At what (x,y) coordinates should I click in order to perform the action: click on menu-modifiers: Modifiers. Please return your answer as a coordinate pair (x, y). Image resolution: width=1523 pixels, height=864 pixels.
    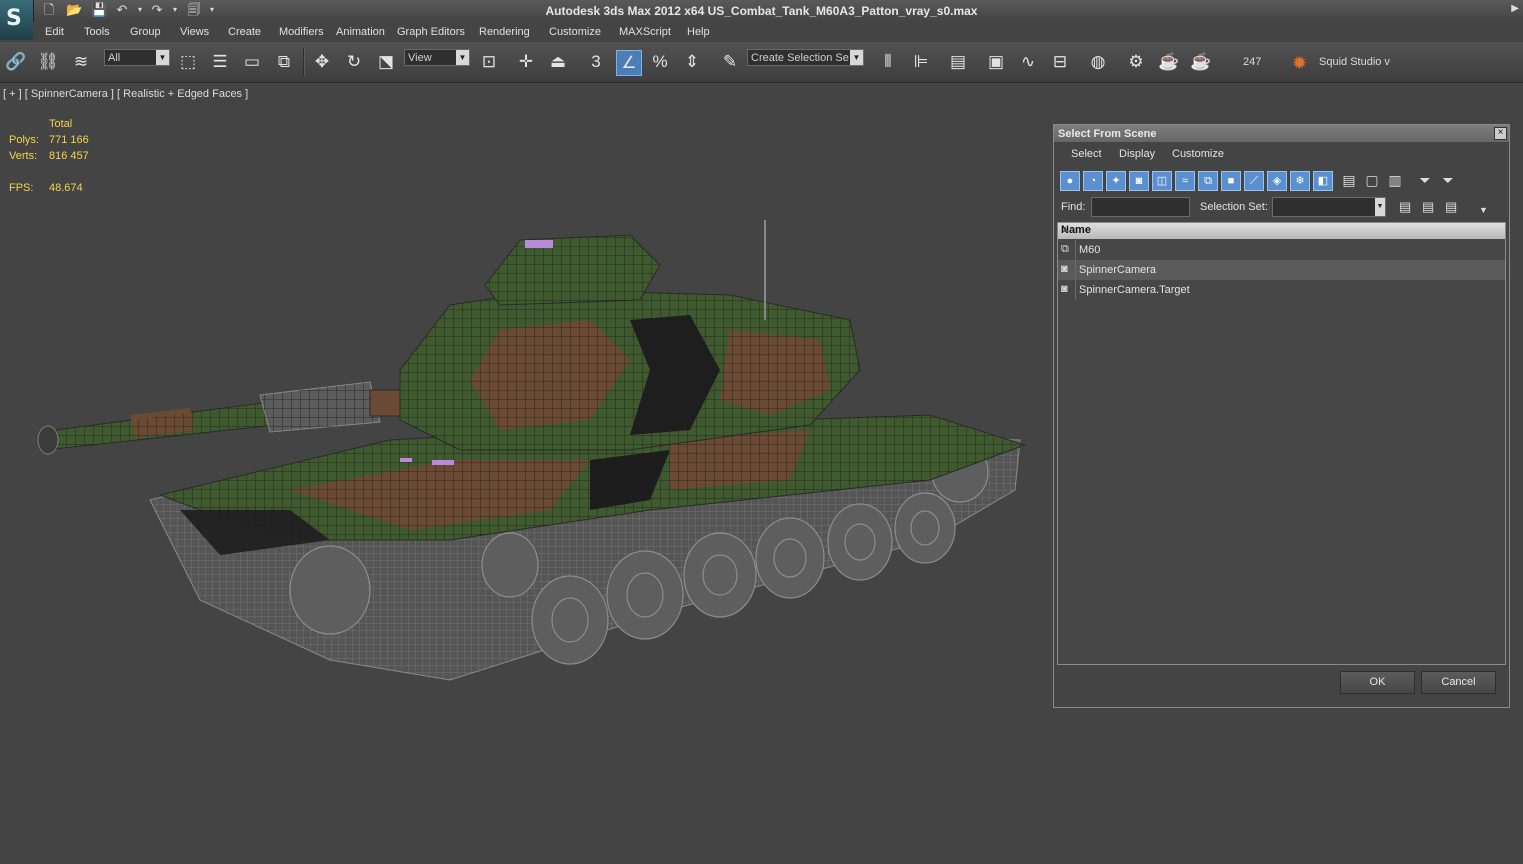
    Looking at the image, I should click on (301, 32).